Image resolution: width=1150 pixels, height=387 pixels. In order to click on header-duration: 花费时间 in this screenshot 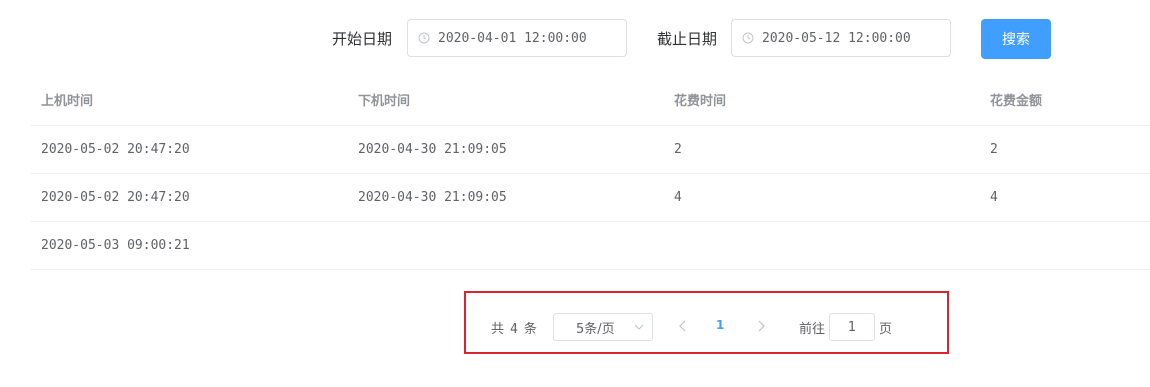, I will do `click(700, 101)`.